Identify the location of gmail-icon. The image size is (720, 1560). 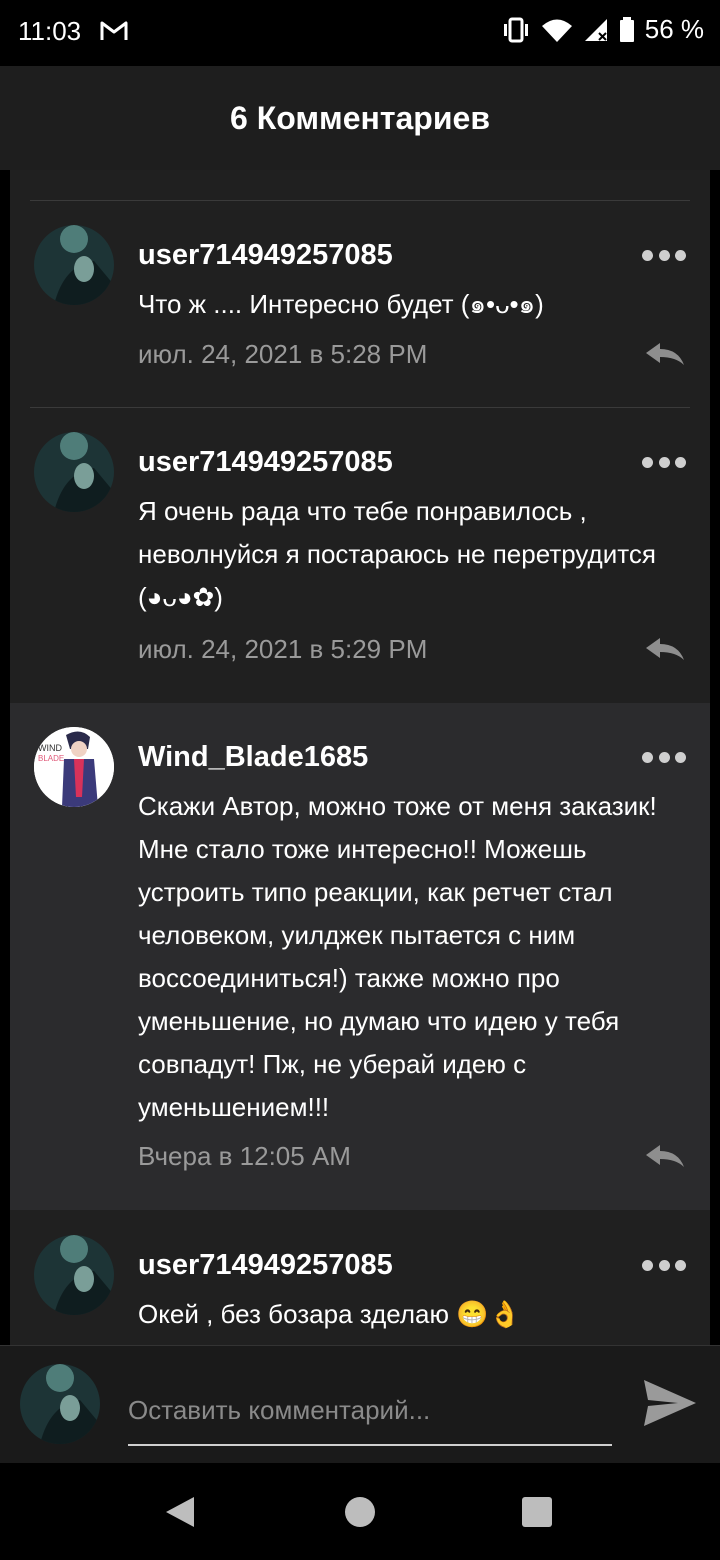
(114, 30).